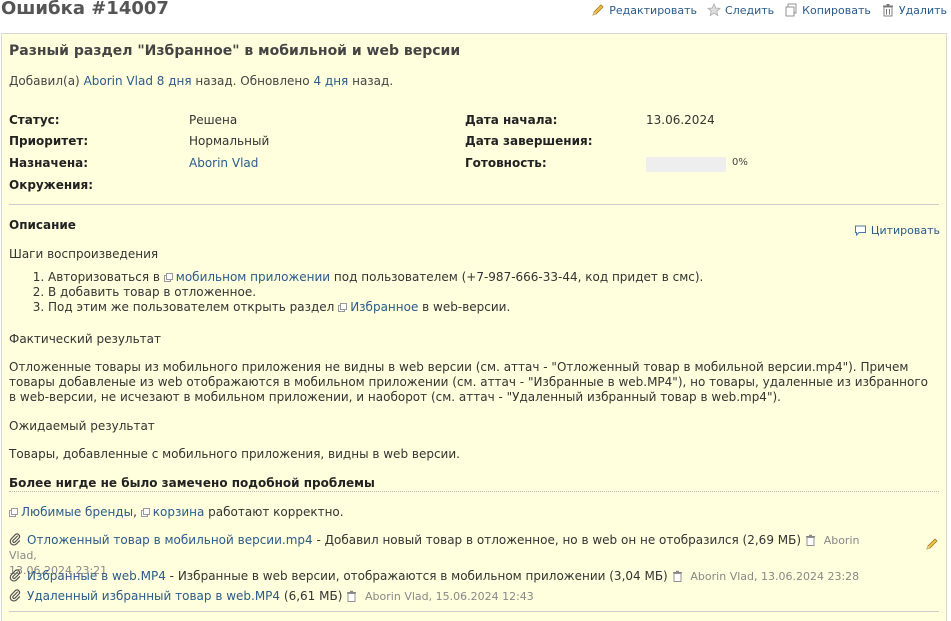 The width and height of the screenshot is (951, 621). Describe the element at coordinates (506, 163) in the screenshot. I see `done-ratio-label: Готовность:` at that location.